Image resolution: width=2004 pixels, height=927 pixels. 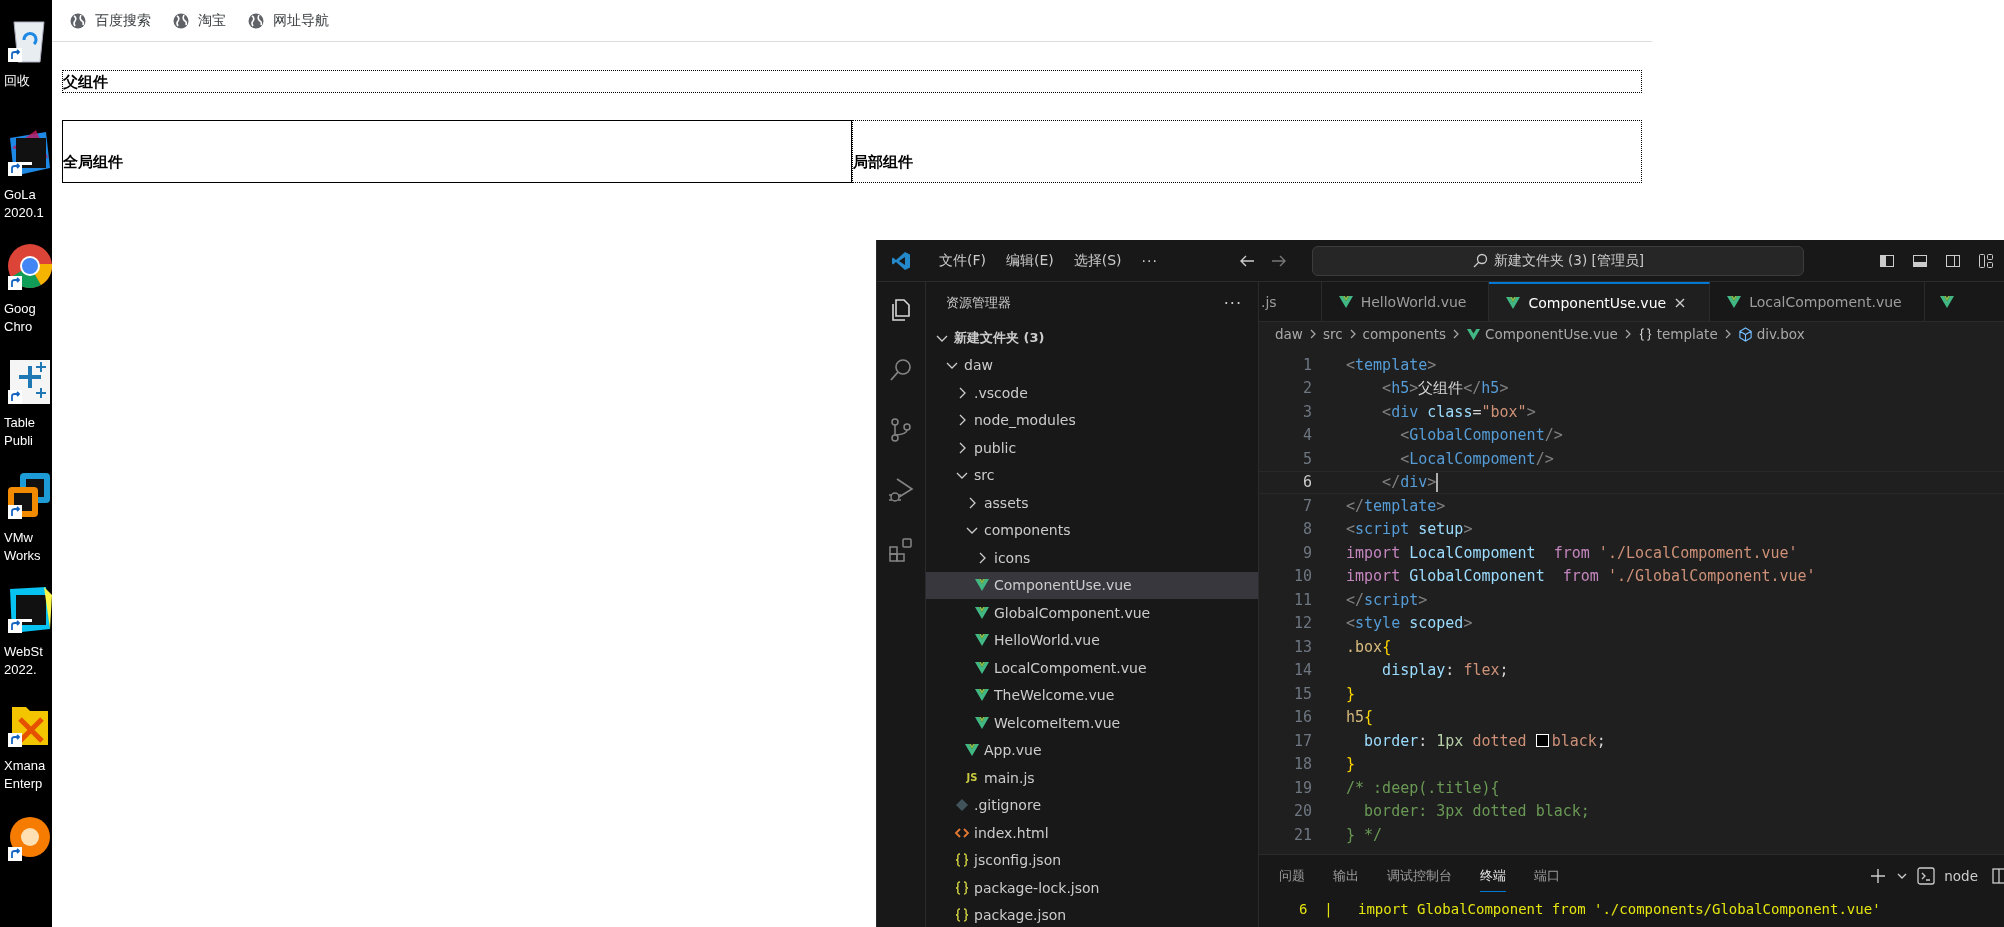 I want to click on menu-item: 文件(F), so click(x=962, y=260).